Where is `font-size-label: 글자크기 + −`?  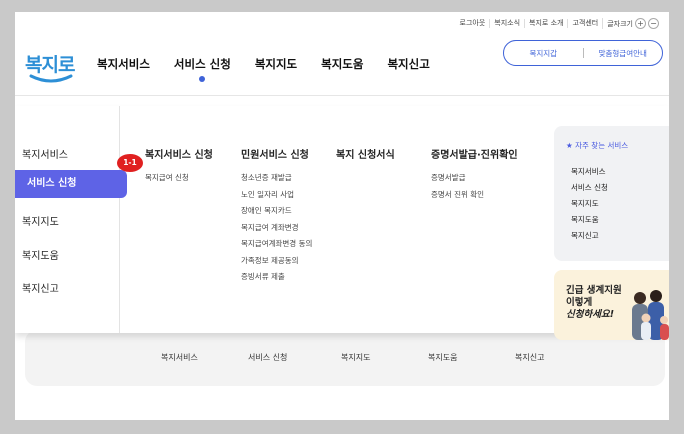
font-size-label: 글자크기 + − is located at coordinates (632, 23).